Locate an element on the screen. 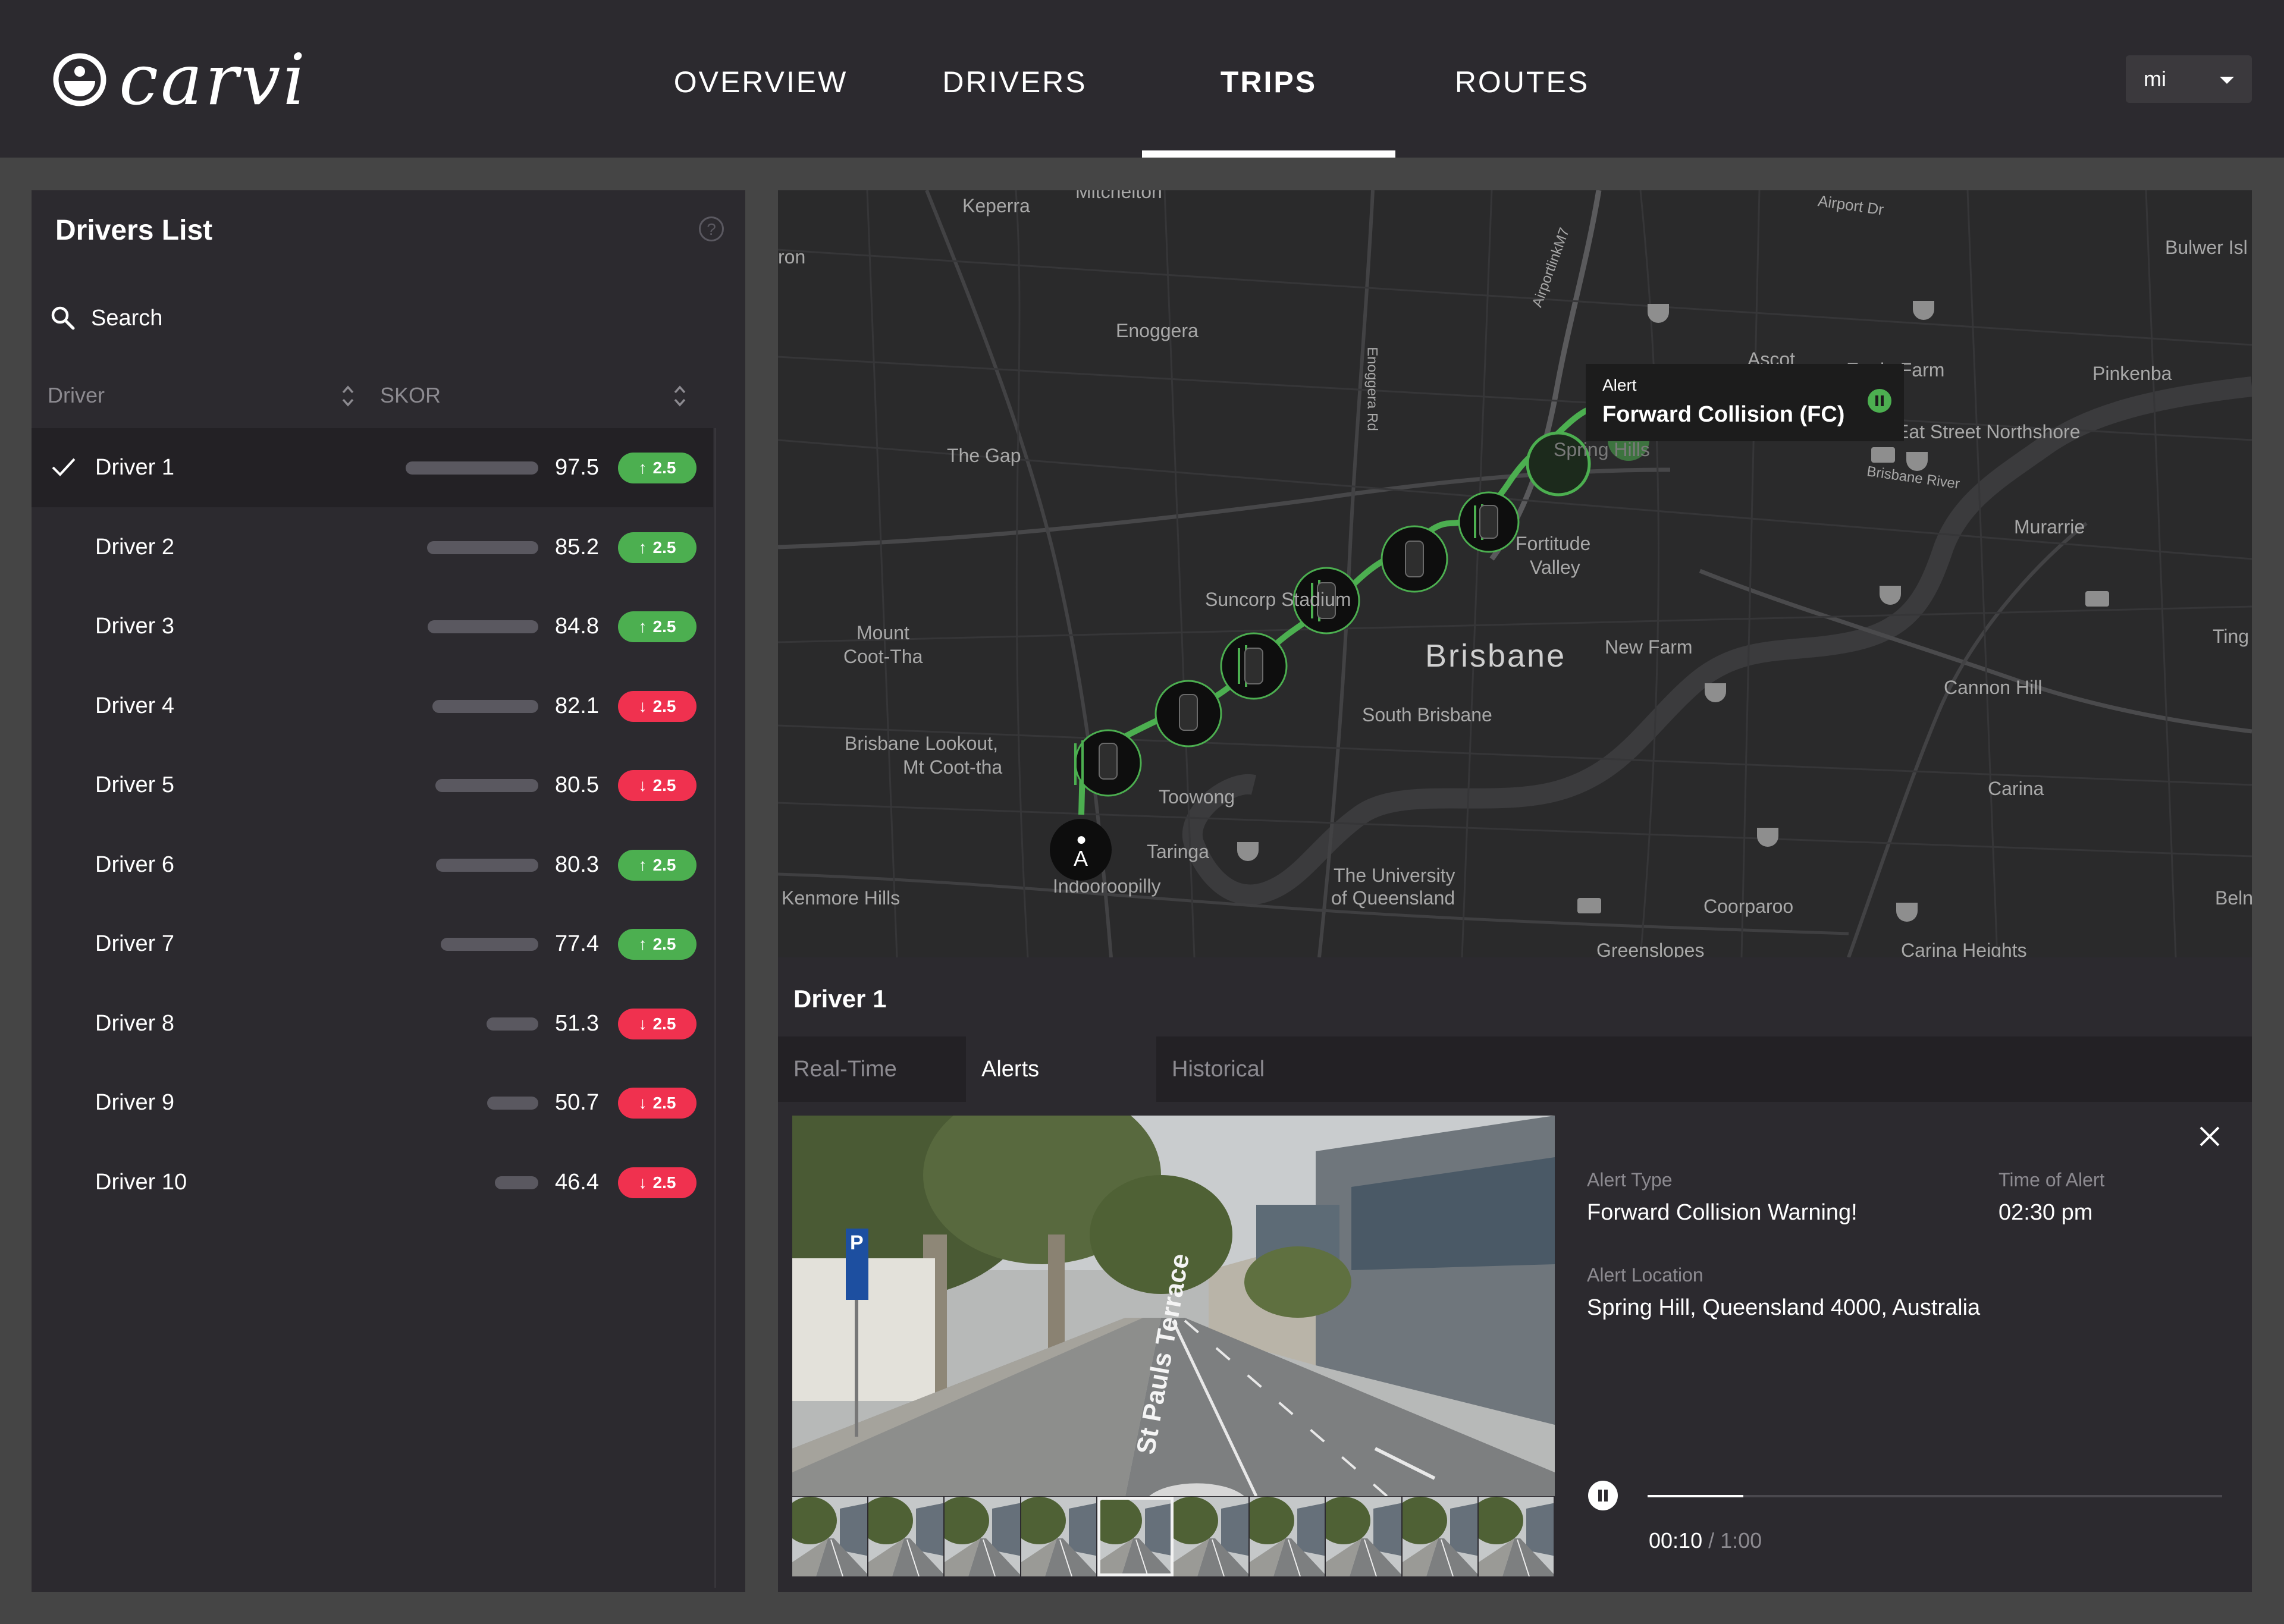 This screenshot has height=1624, width=2284. nav-routes: ROUTES is located at coordinates (1522, 79).